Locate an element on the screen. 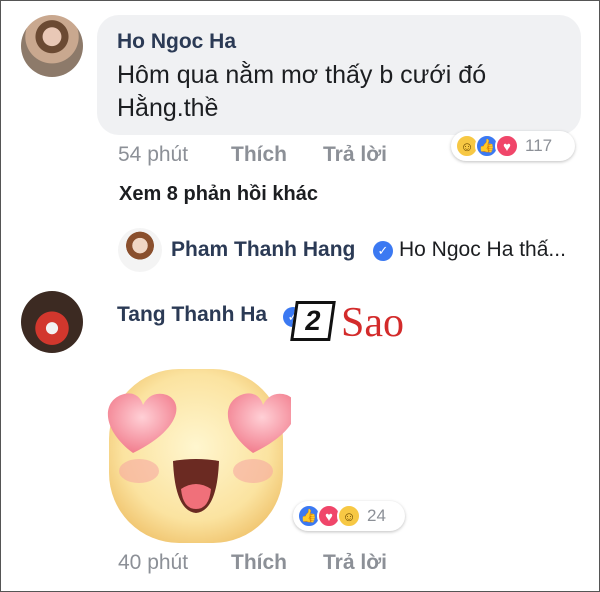 This screenshot has width=600, height=592. view-more-replies-link: Xem 8 phản hồi khác is located at coordinates (218, 194).